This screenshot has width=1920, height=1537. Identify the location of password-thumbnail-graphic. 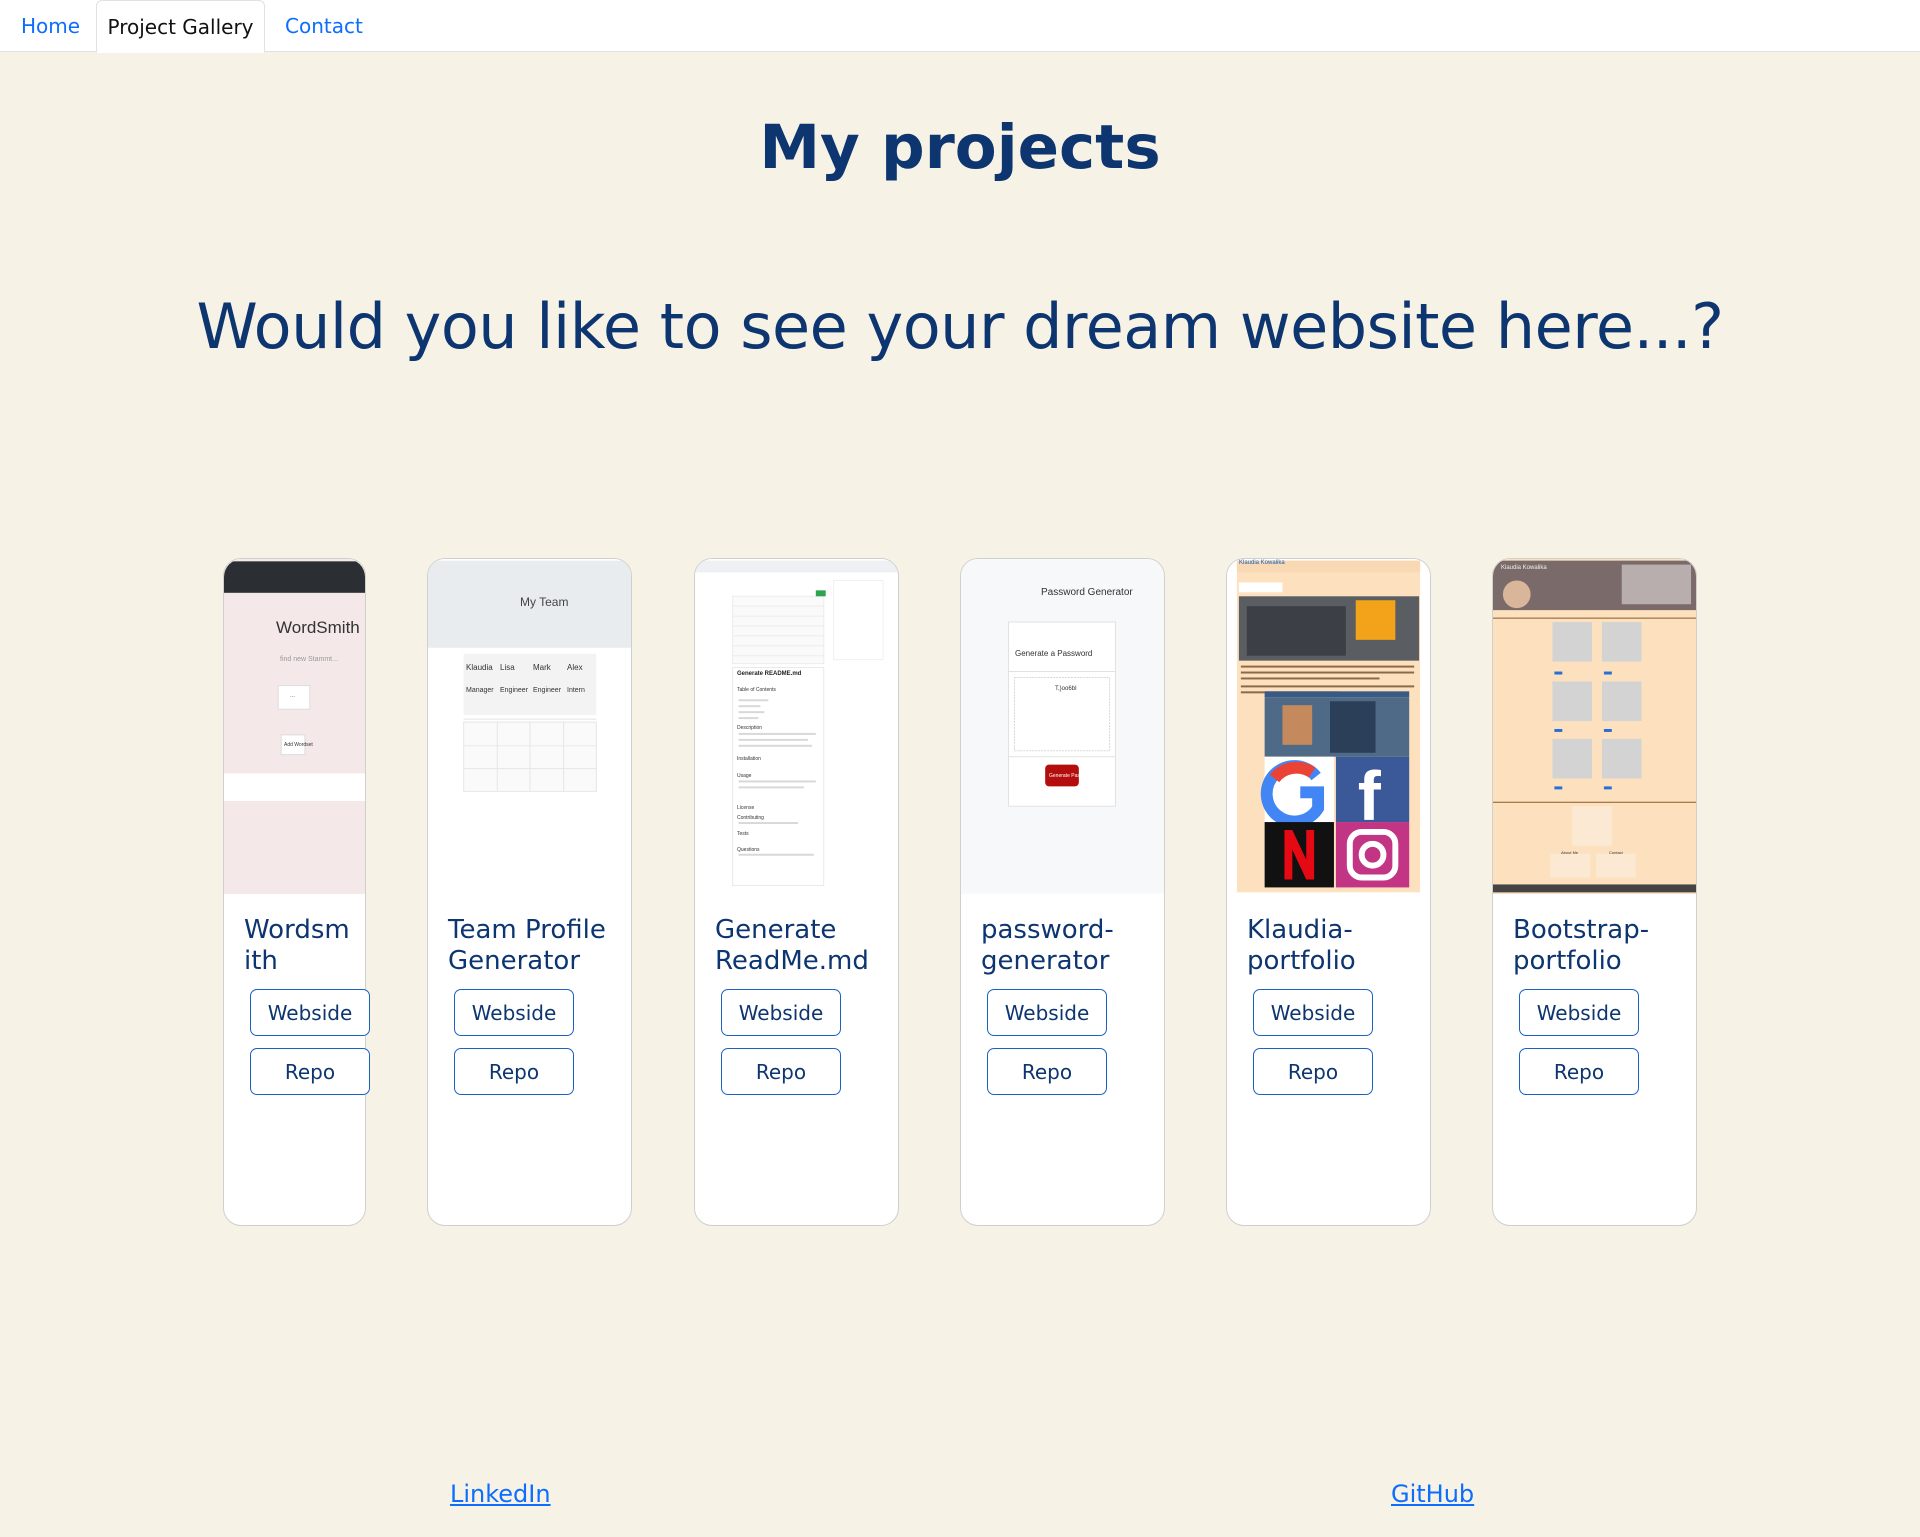
(1062, 726).